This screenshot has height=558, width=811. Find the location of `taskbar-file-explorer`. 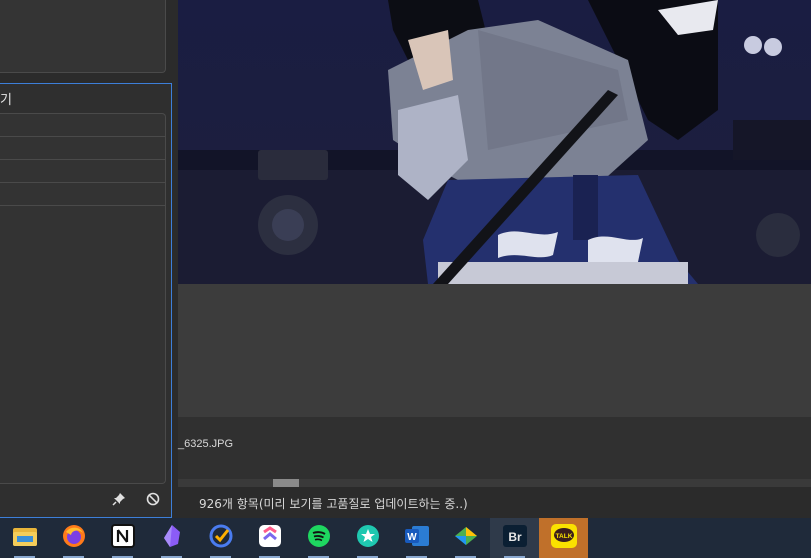

taskbar-file-explorer is located at coordinates (24, 538).